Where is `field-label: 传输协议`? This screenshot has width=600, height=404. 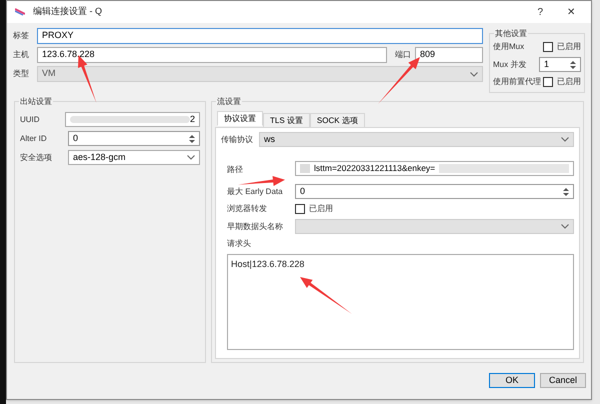
field-label: 传输协议 is located at coordinates (237, 140).